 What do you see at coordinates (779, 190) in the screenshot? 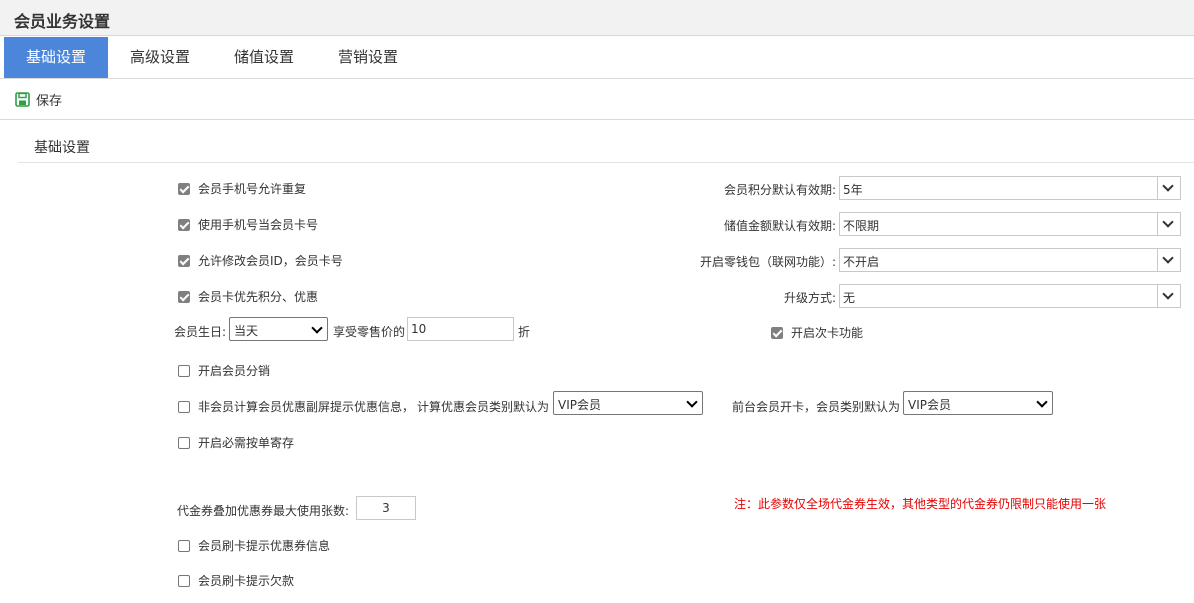
I see `label-points-validity: 会员积分默认有效期:` at bounding box center [779, 190].